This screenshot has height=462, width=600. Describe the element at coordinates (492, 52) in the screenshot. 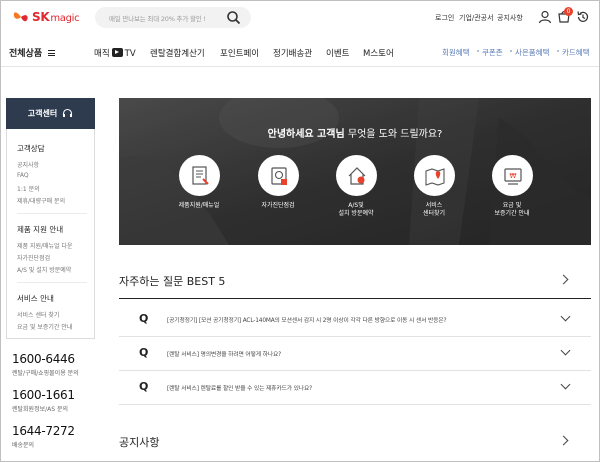

I see `benefit-coupon: 쿠폰존` at that location.